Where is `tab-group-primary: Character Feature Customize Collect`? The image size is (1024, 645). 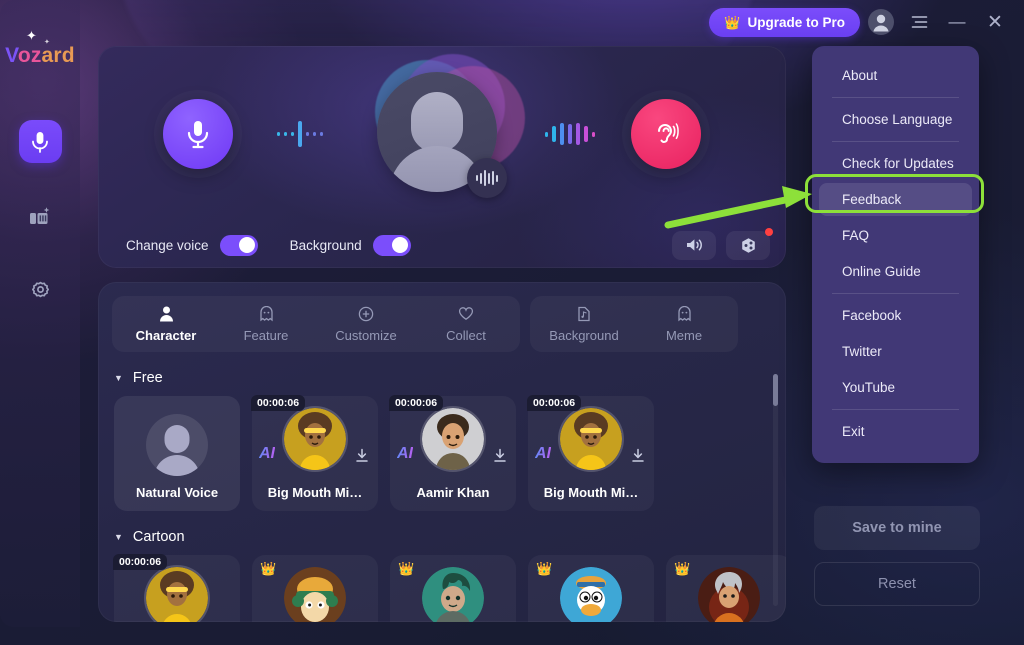 tab-group-primary: Character Feature Customize Collect is located at coordinates (316, 324).